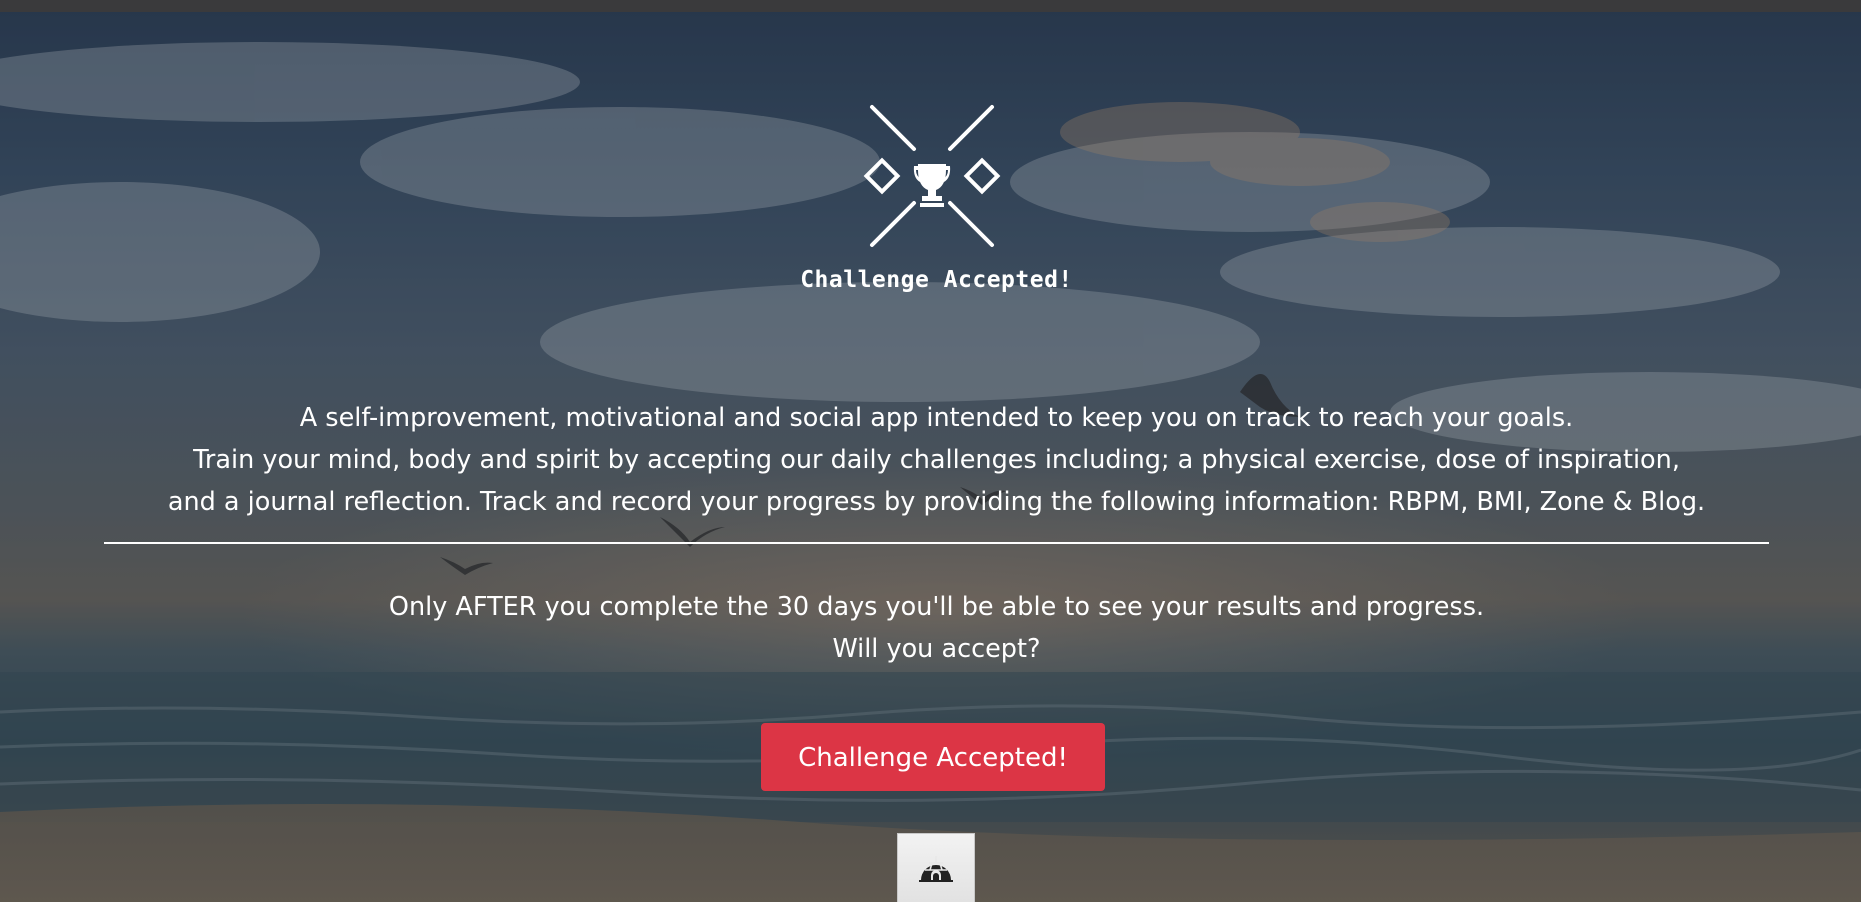  I want to click on divider, so click(936, 543).